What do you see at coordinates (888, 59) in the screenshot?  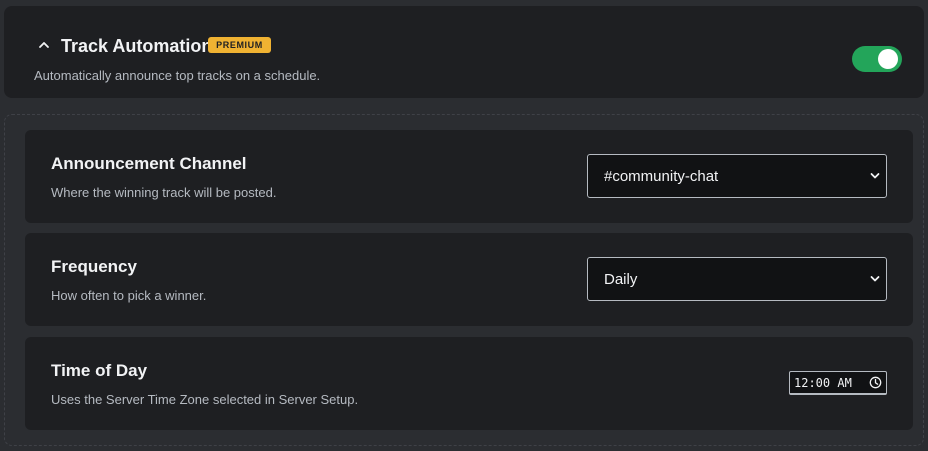 I see `toggle-knob` at bounding box center [888, 59].